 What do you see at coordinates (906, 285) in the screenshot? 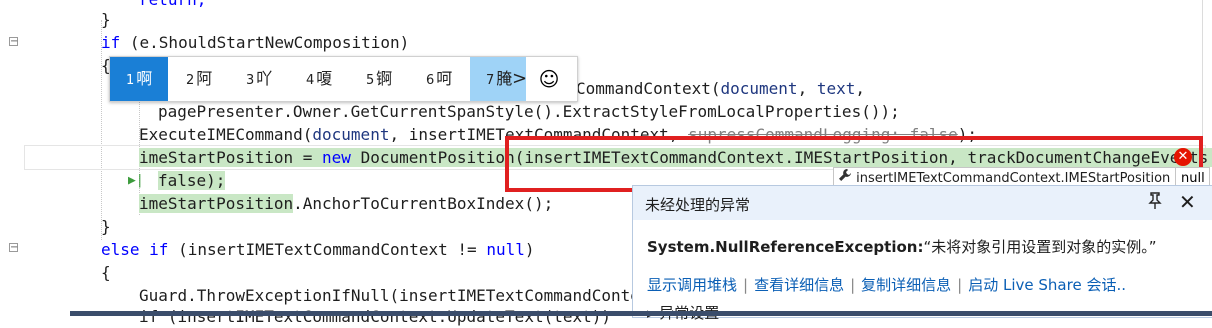
I see `copy-details-link: 复制详细信息` at bounding box center [906, 285].